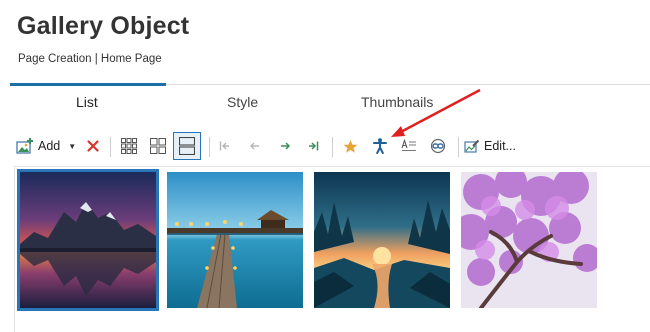 The height and width of the screenshot is (332, 650). I want to click on accessibility-button, so click(380, 146).